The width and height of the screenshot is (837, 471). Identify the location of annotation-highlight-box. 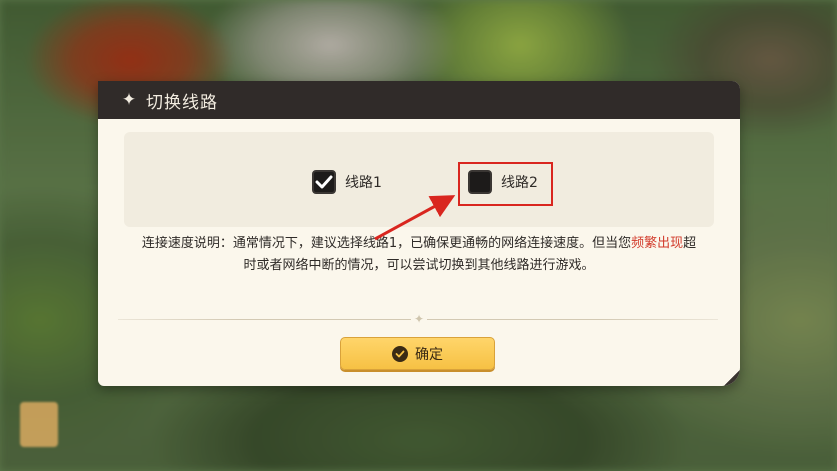
(505, 184).